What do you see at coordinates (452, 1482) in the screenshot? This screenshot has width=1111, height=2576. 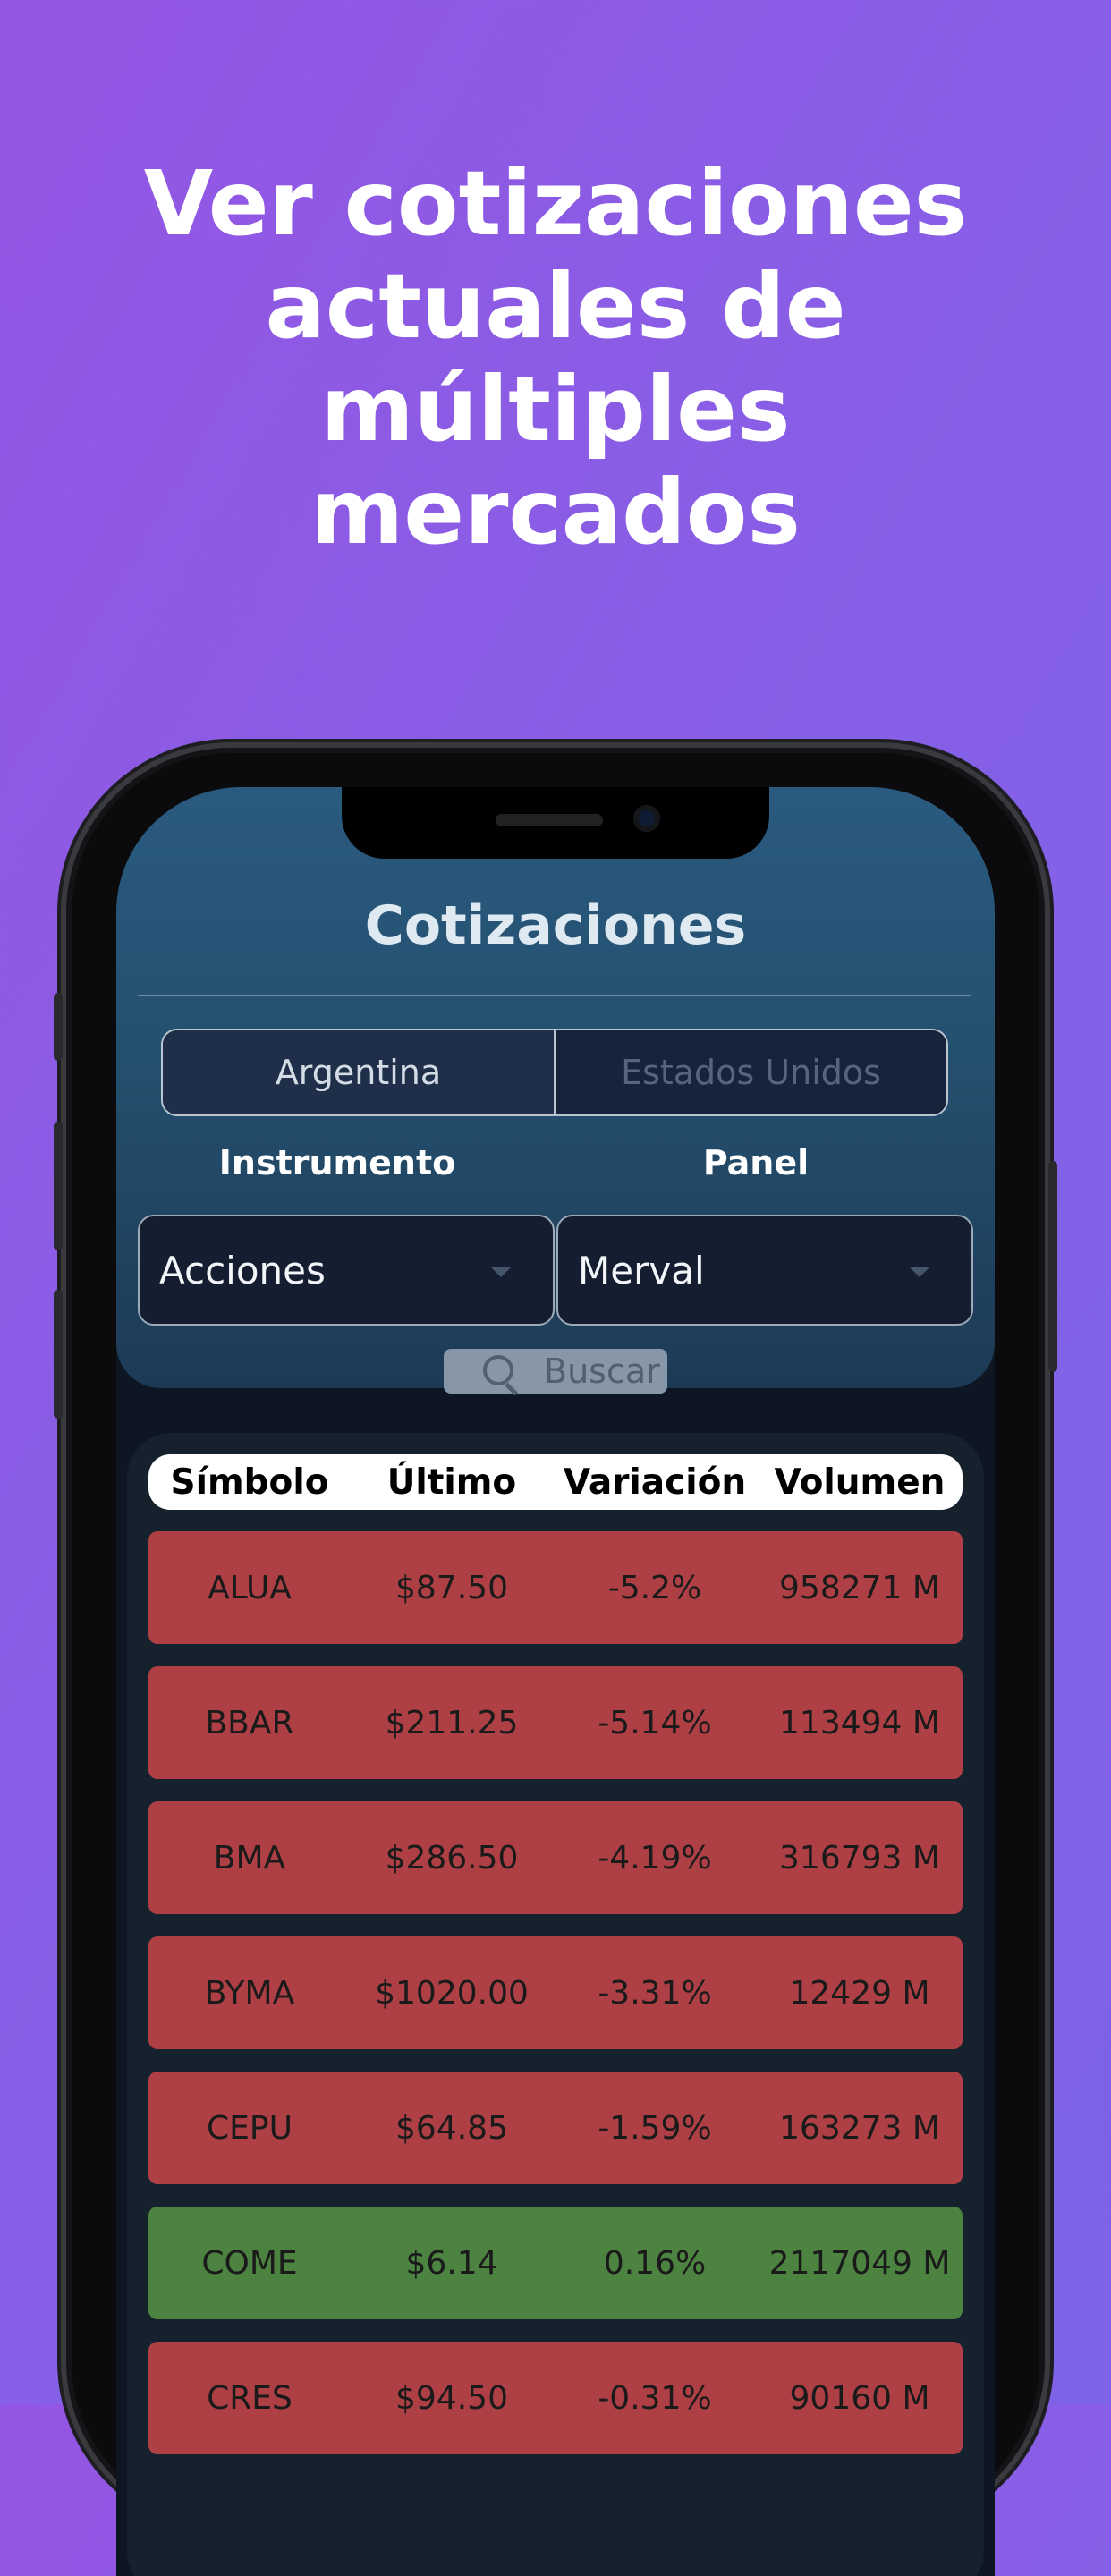 I see `header-ultimo: Último` at bounding box center [452, 1482].